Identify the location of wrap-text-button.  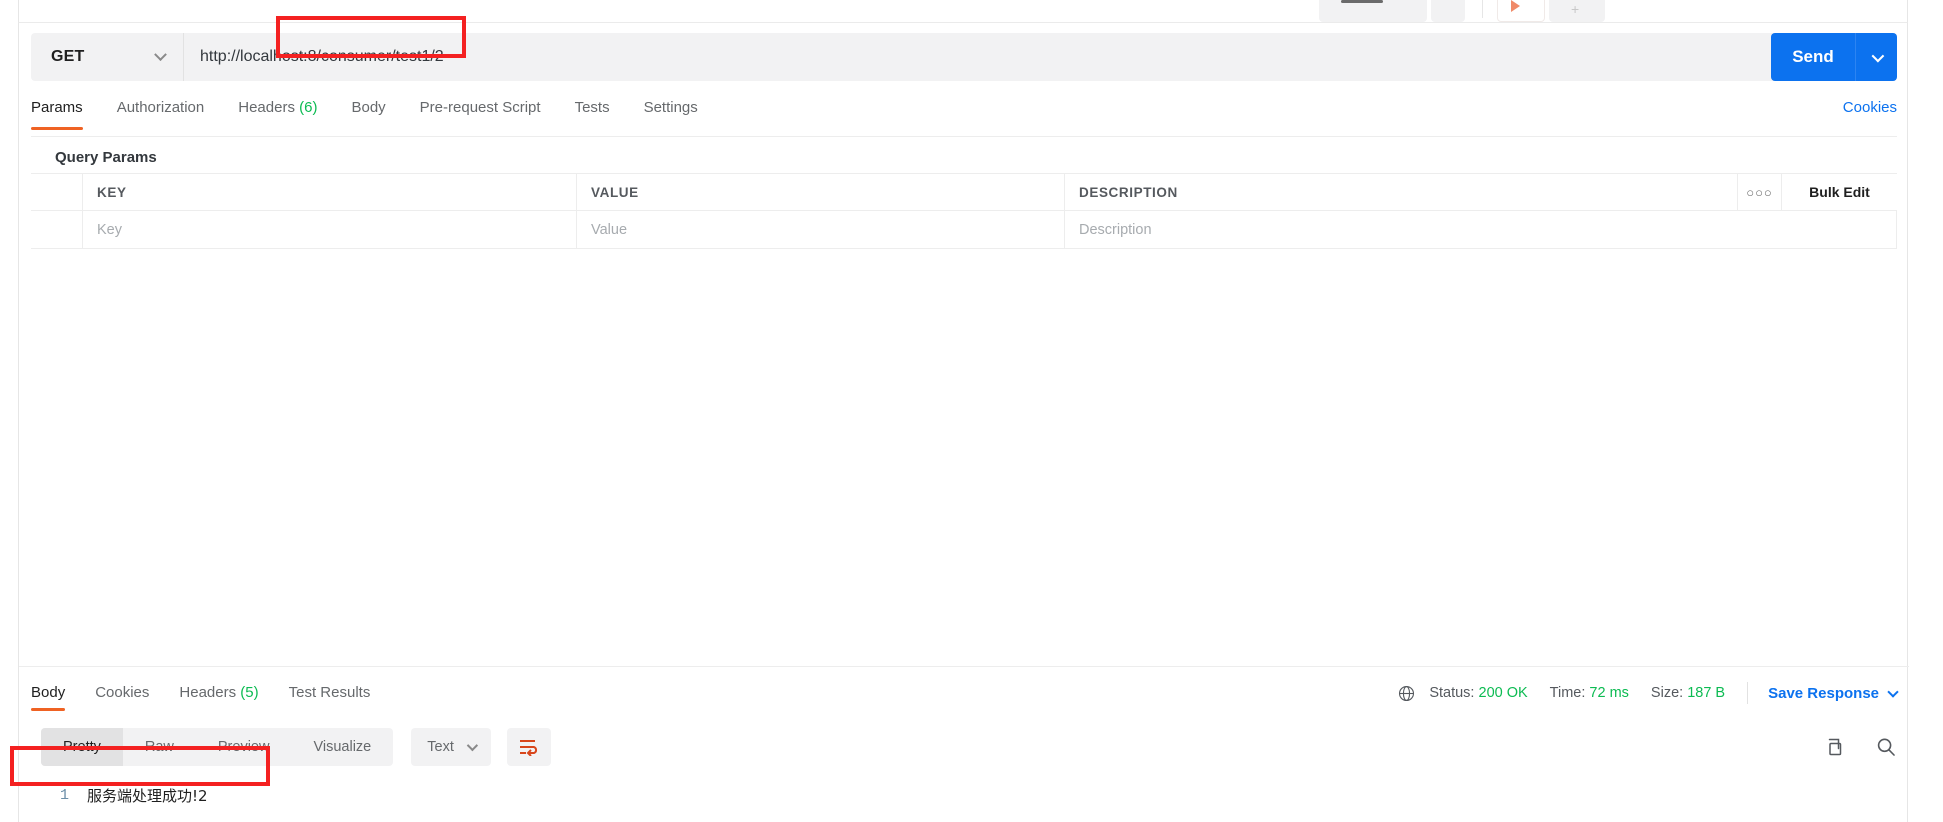
(528, 747).